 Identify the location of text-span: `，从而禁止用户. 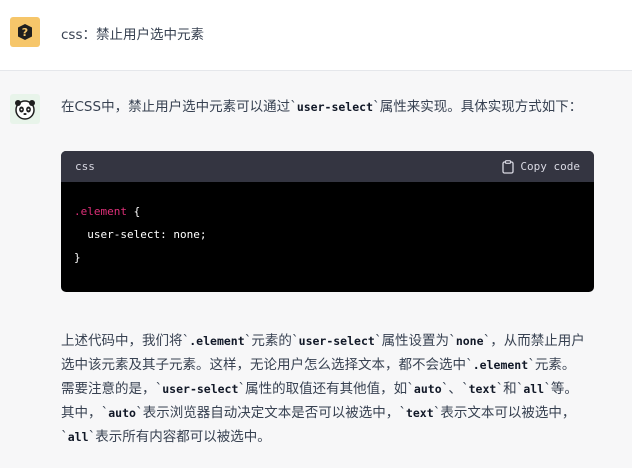
(534, 341).